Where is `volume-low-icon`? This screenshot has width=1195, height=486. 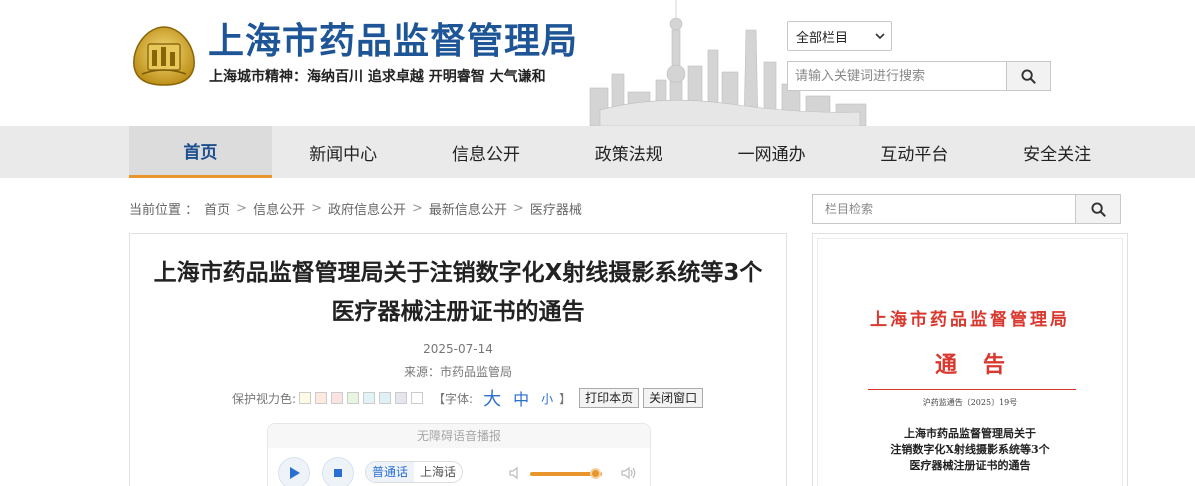
volume-low-icon is located at coordinates (516, 473).